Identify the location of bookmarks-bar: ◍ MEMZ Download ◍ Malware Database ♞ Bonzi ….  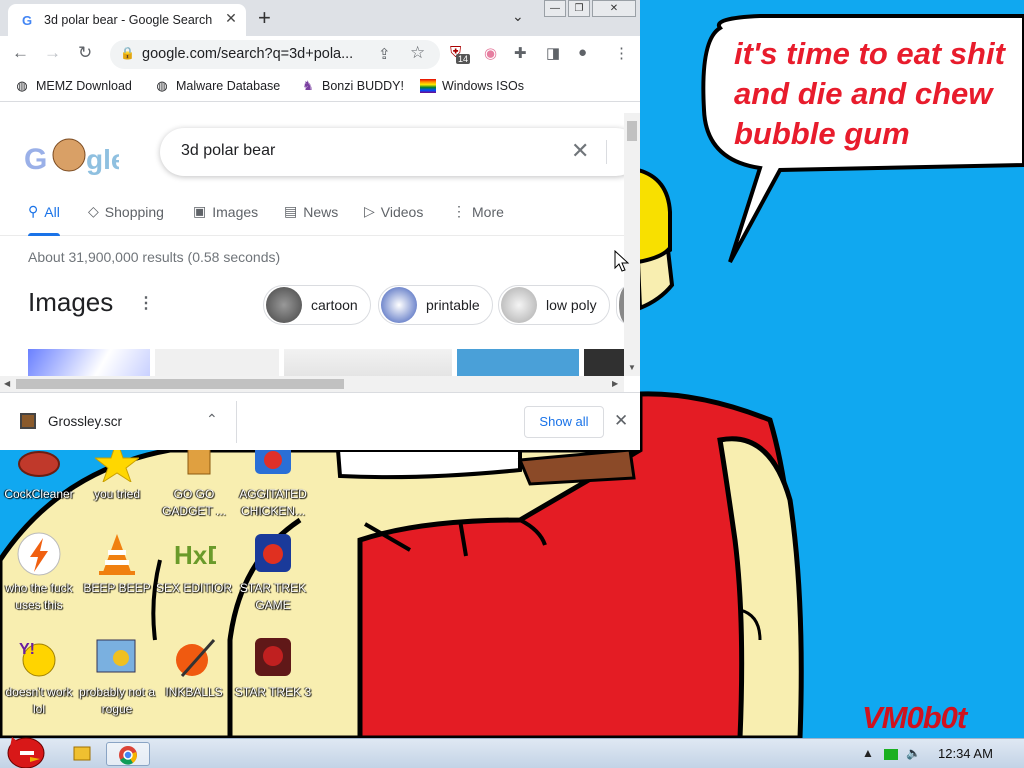
(320, 87).